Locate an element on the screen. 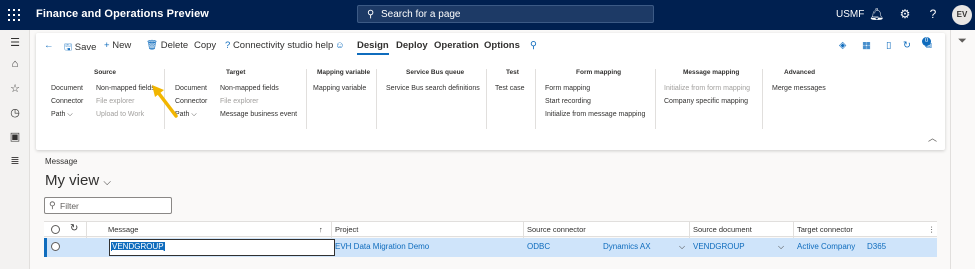 The width and height of the screenshot is (975, 269). message-cell-input: VENDGROUP is located at coordinates (222, 247).